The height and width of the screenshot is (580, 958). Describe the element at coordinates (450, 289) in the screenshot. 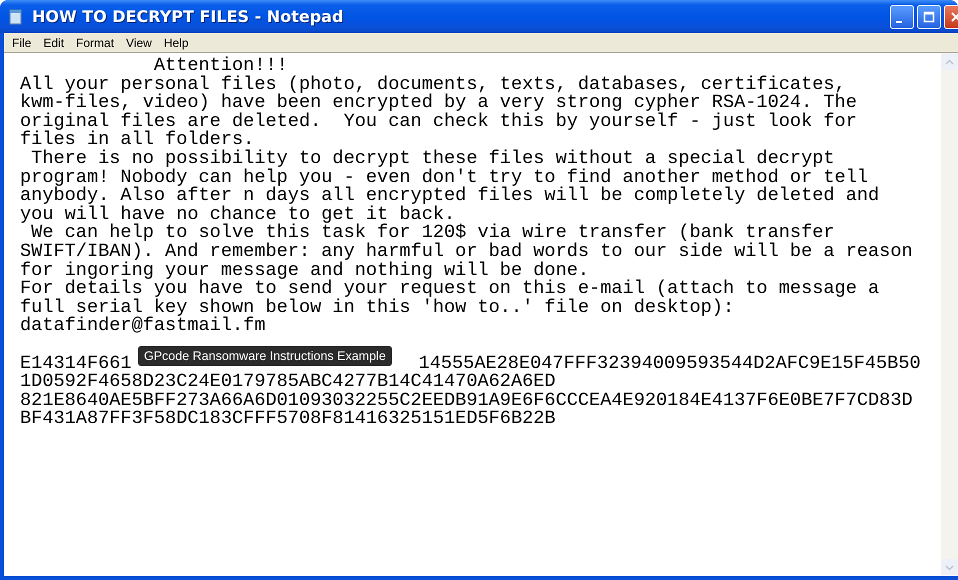

I see `text-line: For details you have to send your request on this e-mail (attach to message a` at that location.